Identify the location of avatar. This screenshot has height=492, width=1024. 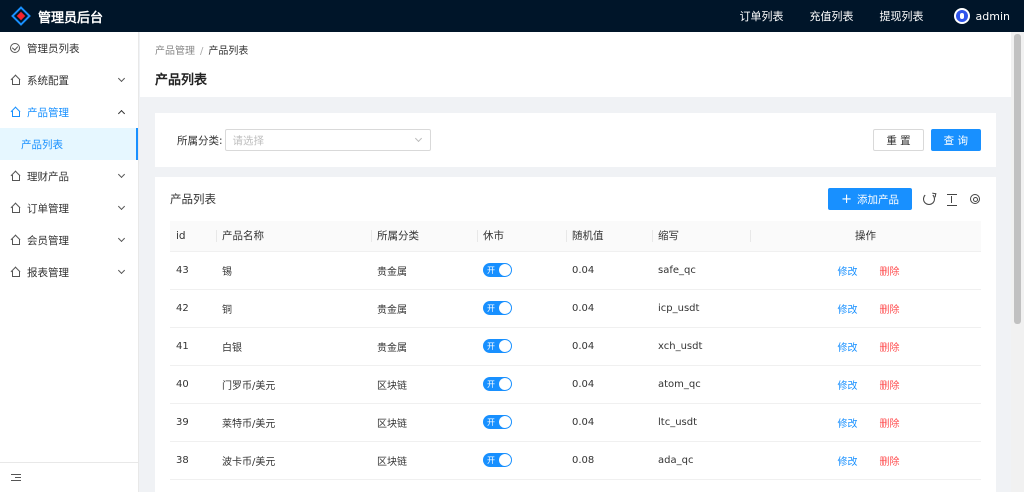
(961, 16).